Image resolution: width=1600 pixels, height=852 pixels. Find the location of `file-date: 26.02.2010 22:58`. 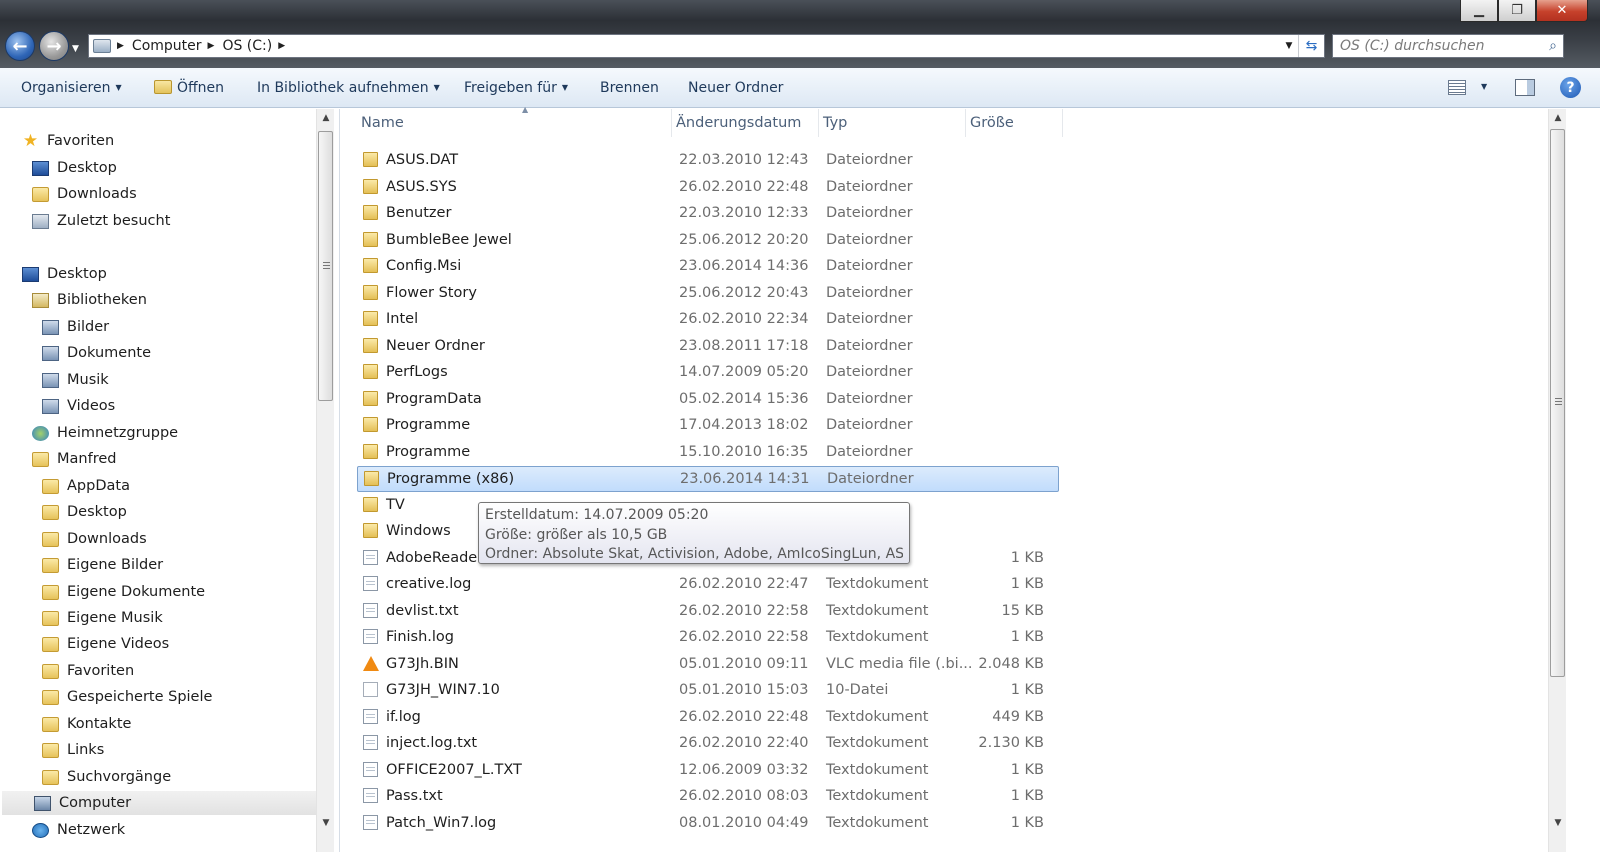

file-date: 26.02.2010 22:58 is located at coordinates (744, 637).